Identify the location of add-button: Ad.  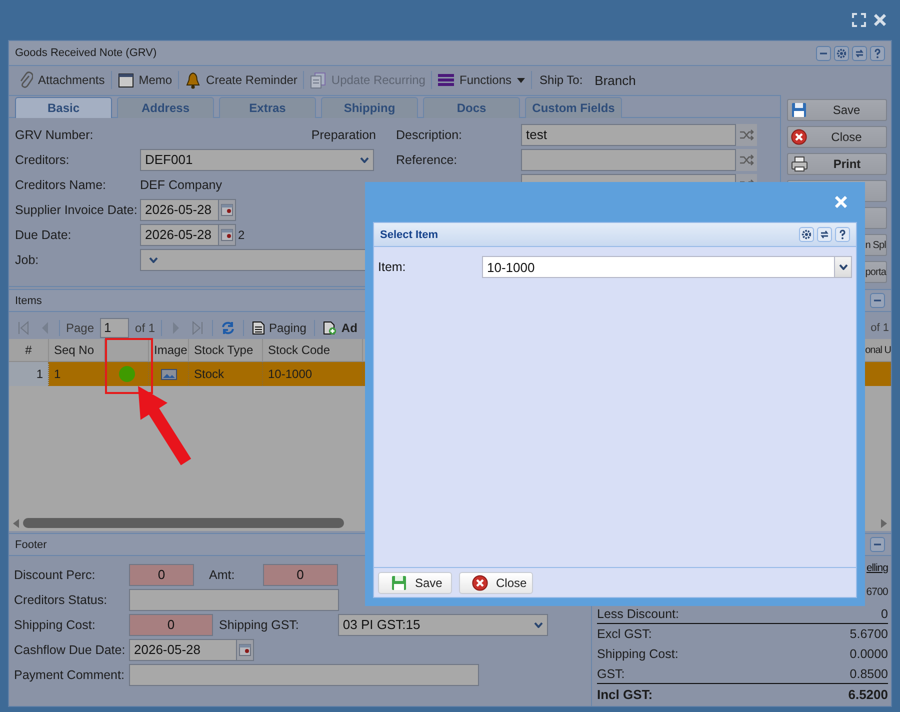
(340, 327).